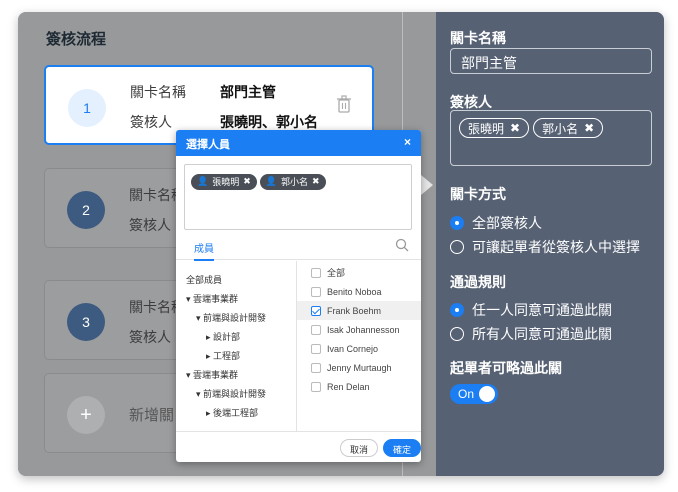 The image size is (678, 492). I want to click on card-name-value: 部門主管, so click(248, 92).